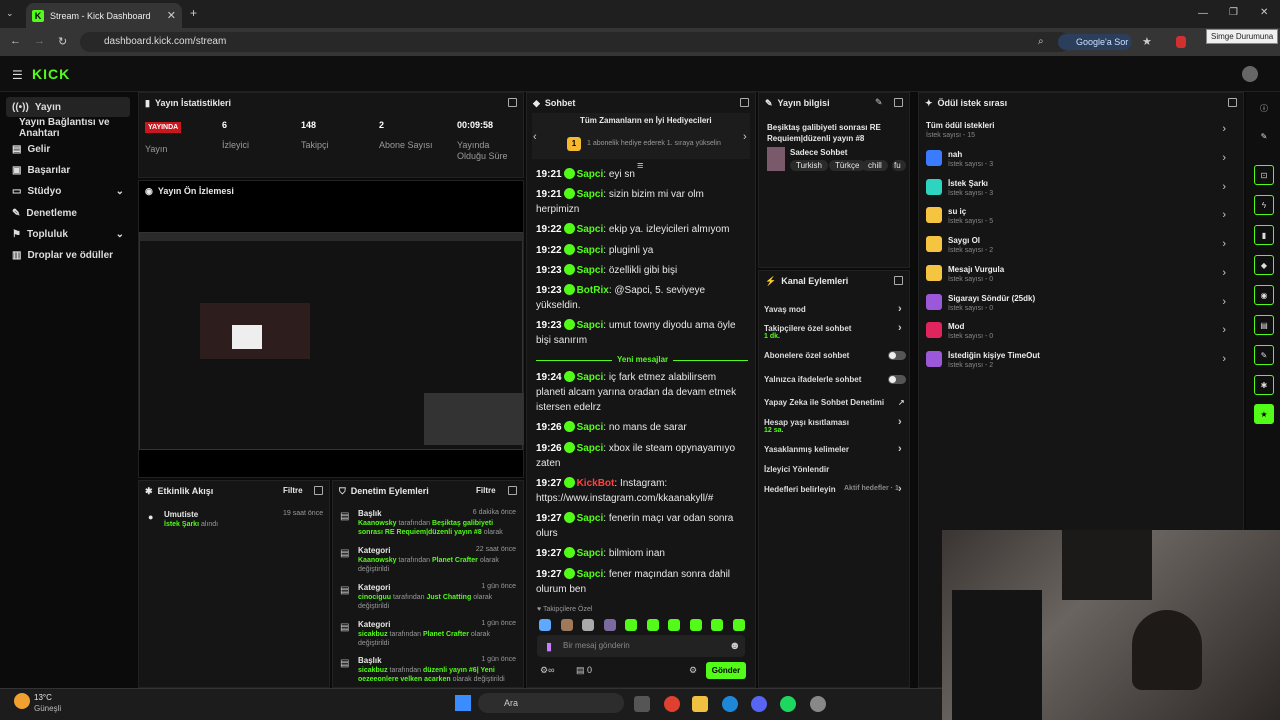 Image resolution: width=1280 pixels, height=720 pixels. I want to click on chrome-icon, so click(672, 704).